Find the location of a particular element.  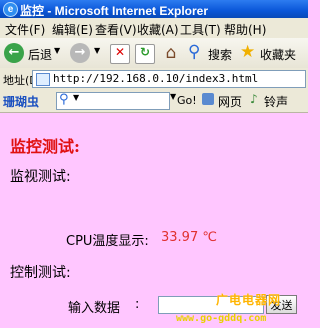

ie-logo-icon: e is located at coordinates (10, 9).